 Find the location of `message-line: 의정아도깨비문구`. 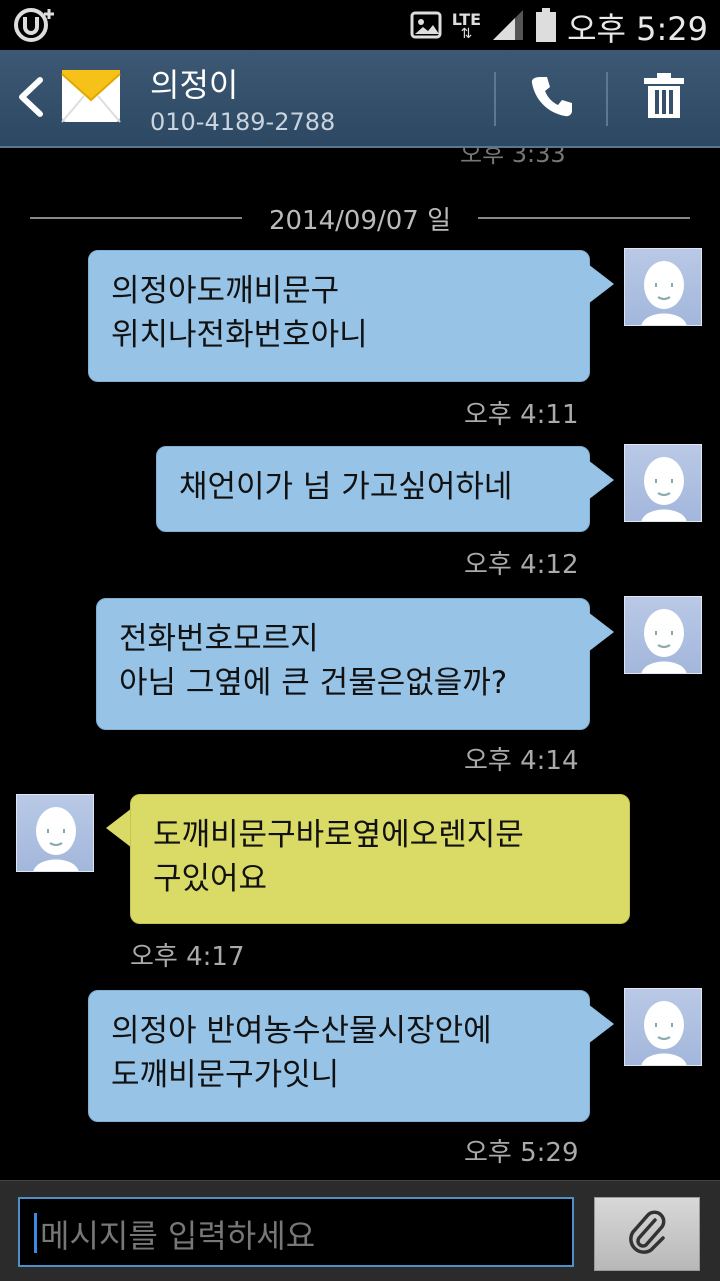

message-line: 의정아도깨비문구 is located at coordinates (225, 291).